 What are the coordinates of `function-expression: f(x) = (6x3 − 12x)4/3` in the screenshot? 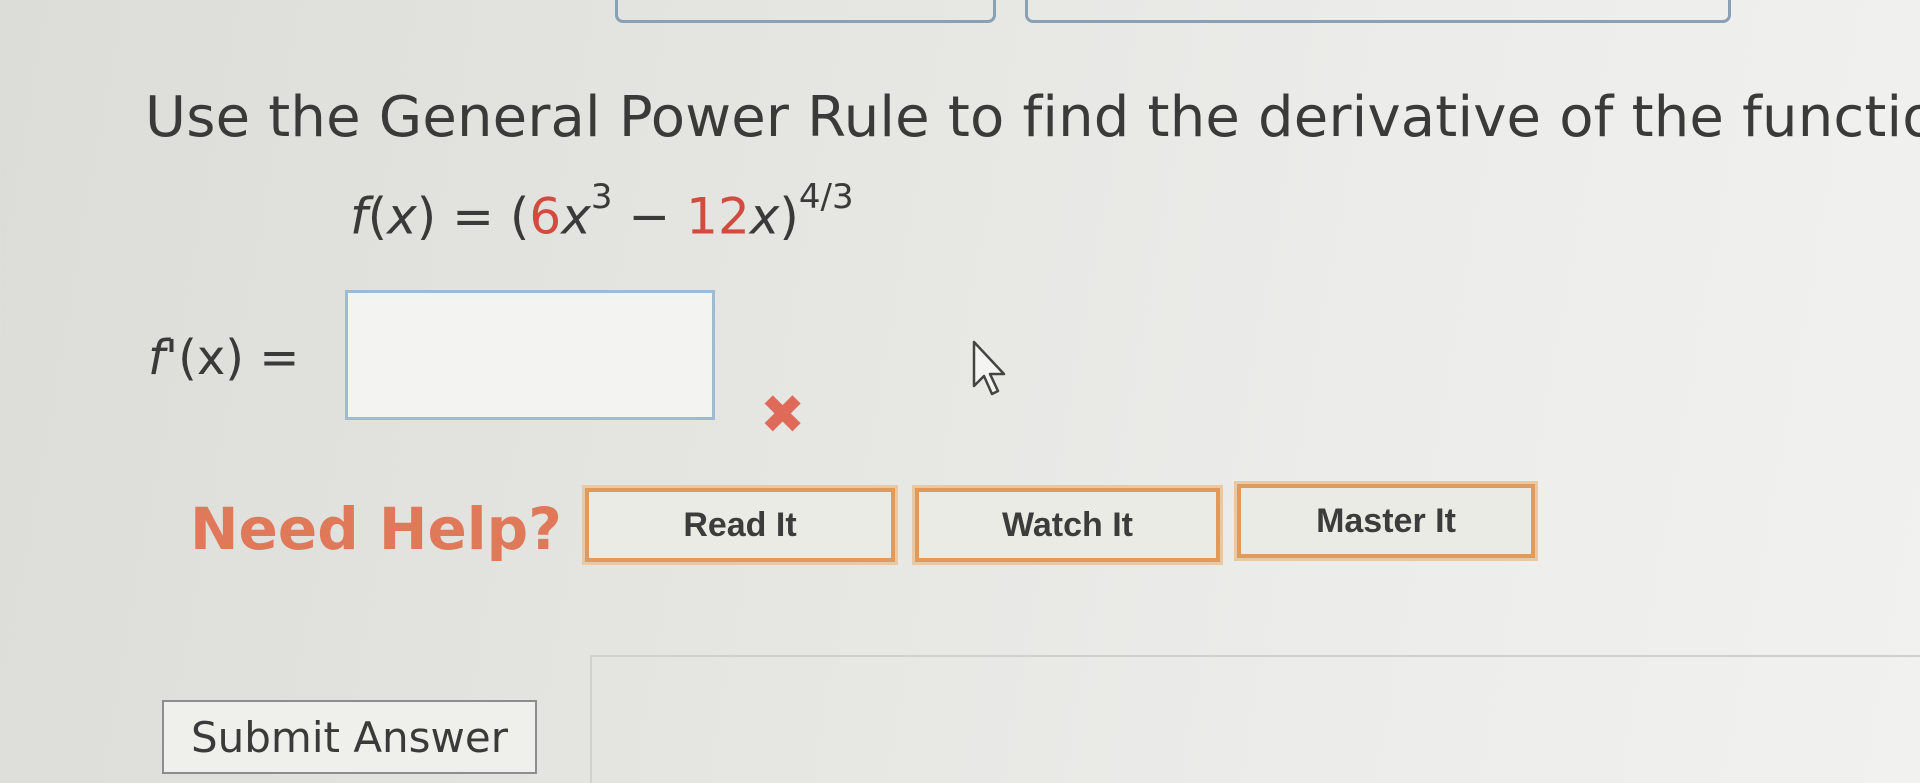 It's located at (602, 211).